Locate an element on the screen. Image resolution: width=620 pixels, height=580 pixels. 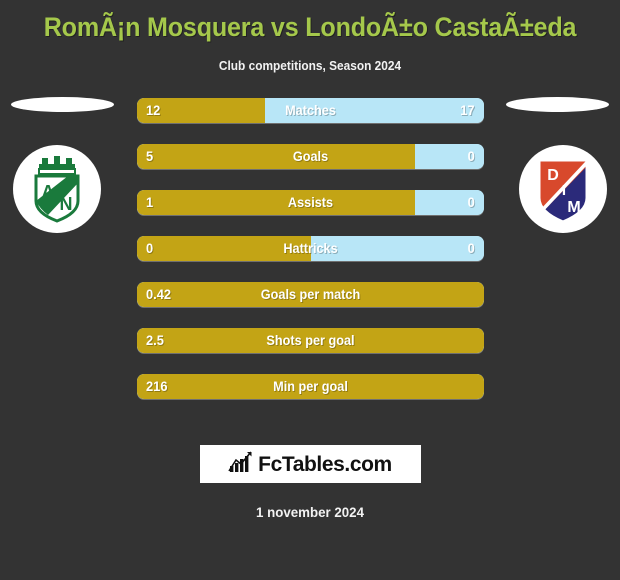
stat-row: 12 17 Matches is located at coordinates (310, 110).